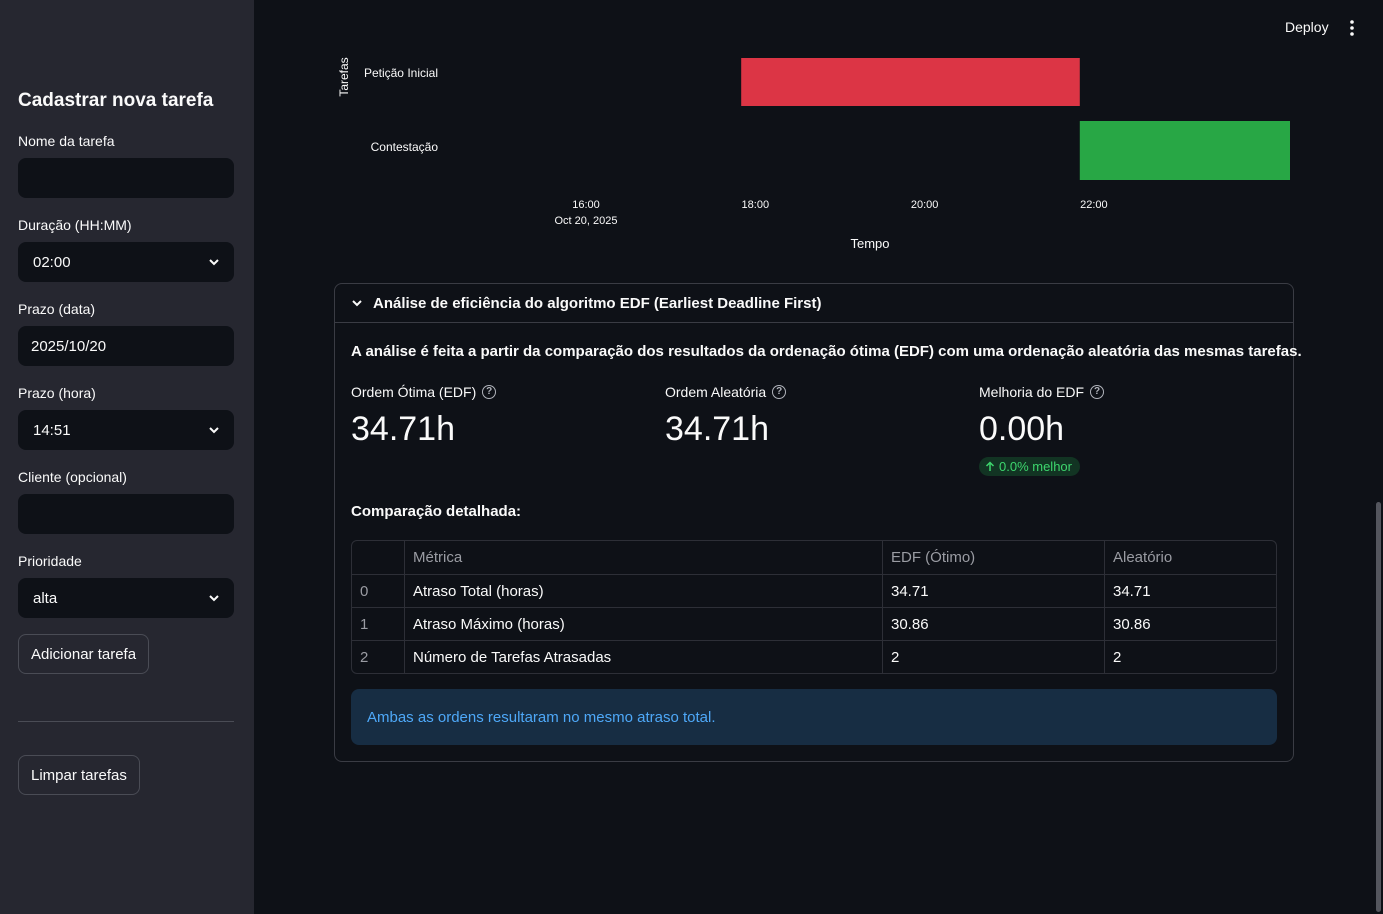  What do you see at coordinates (1352, 28) in the screenshot?
I see `more-menu-icon` at bounding box center [1352, 28].